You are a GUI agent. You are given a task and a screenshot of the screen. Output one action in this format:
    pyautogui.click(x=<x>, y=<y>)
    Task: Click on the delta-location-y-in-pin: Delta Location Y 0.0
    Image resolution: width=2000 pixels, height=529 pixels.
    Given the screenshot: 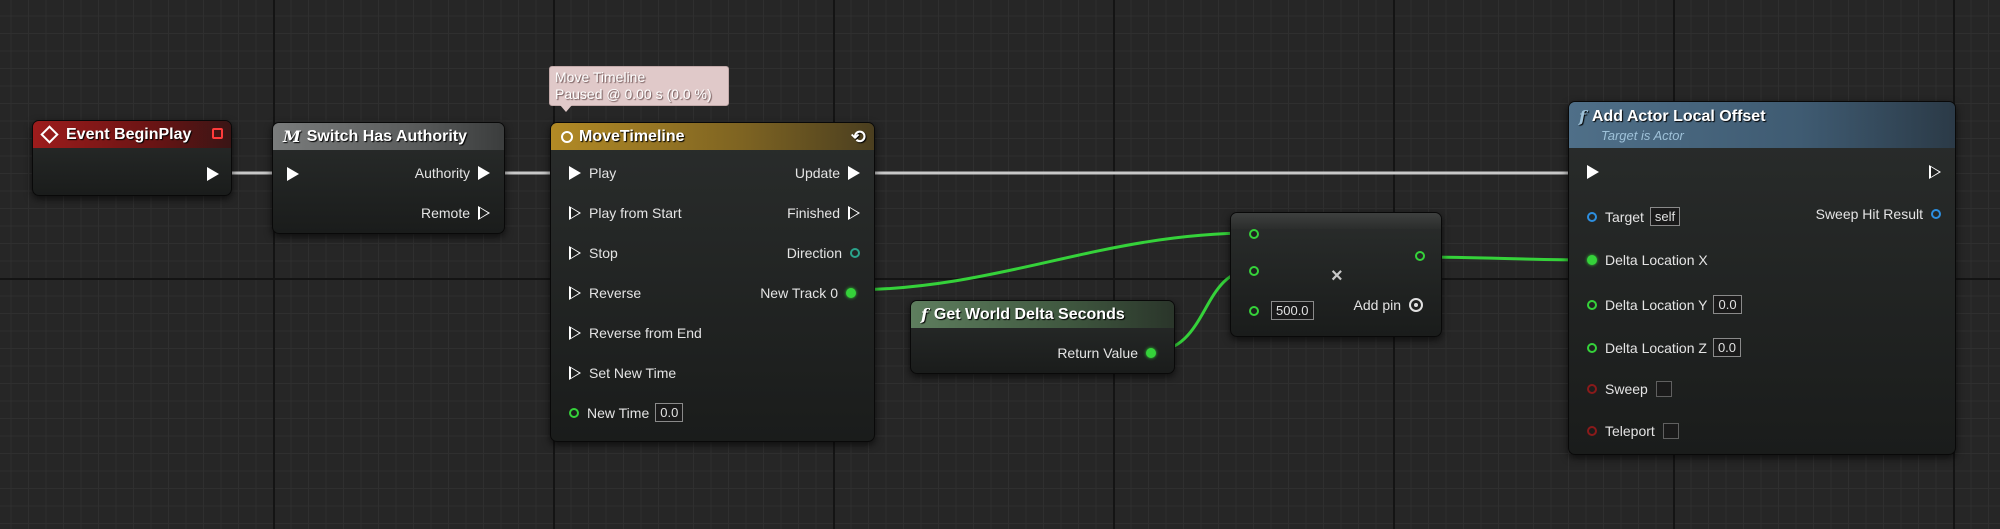 What is the action you would take?
    pyautogui.click(x=1664, y=304)
    